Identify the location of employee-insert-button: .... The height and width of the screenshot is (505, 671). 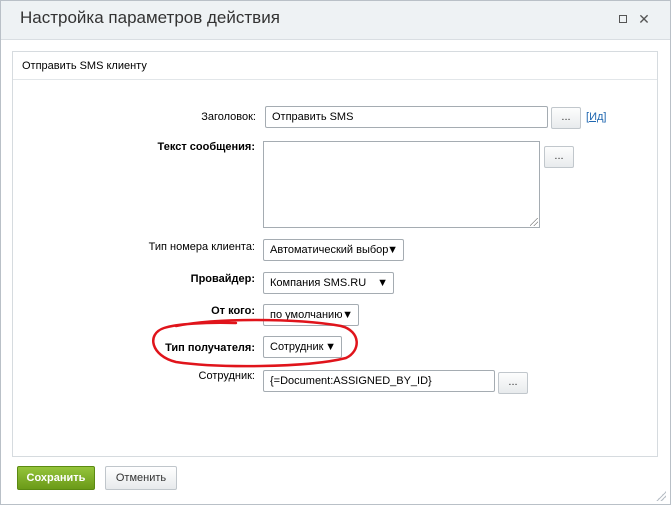
(513, 383).